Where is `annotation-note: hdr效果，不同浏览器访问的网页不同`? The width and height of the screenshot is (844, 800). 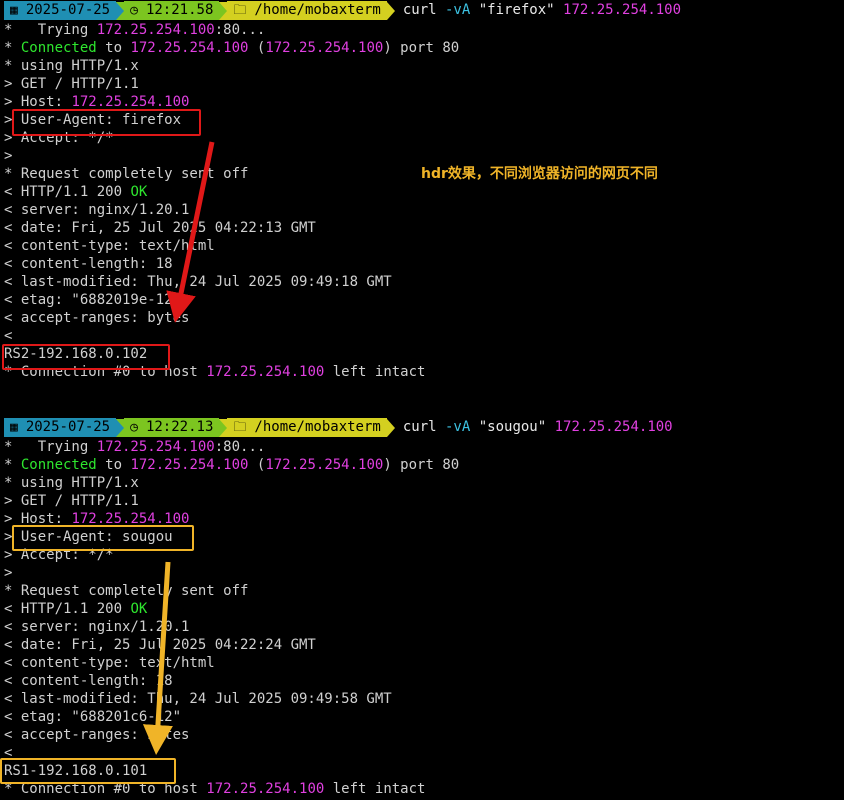
annotation-note: hdr效果，不同浏览器访问的网页不同 is located at coordinates (539, 174).